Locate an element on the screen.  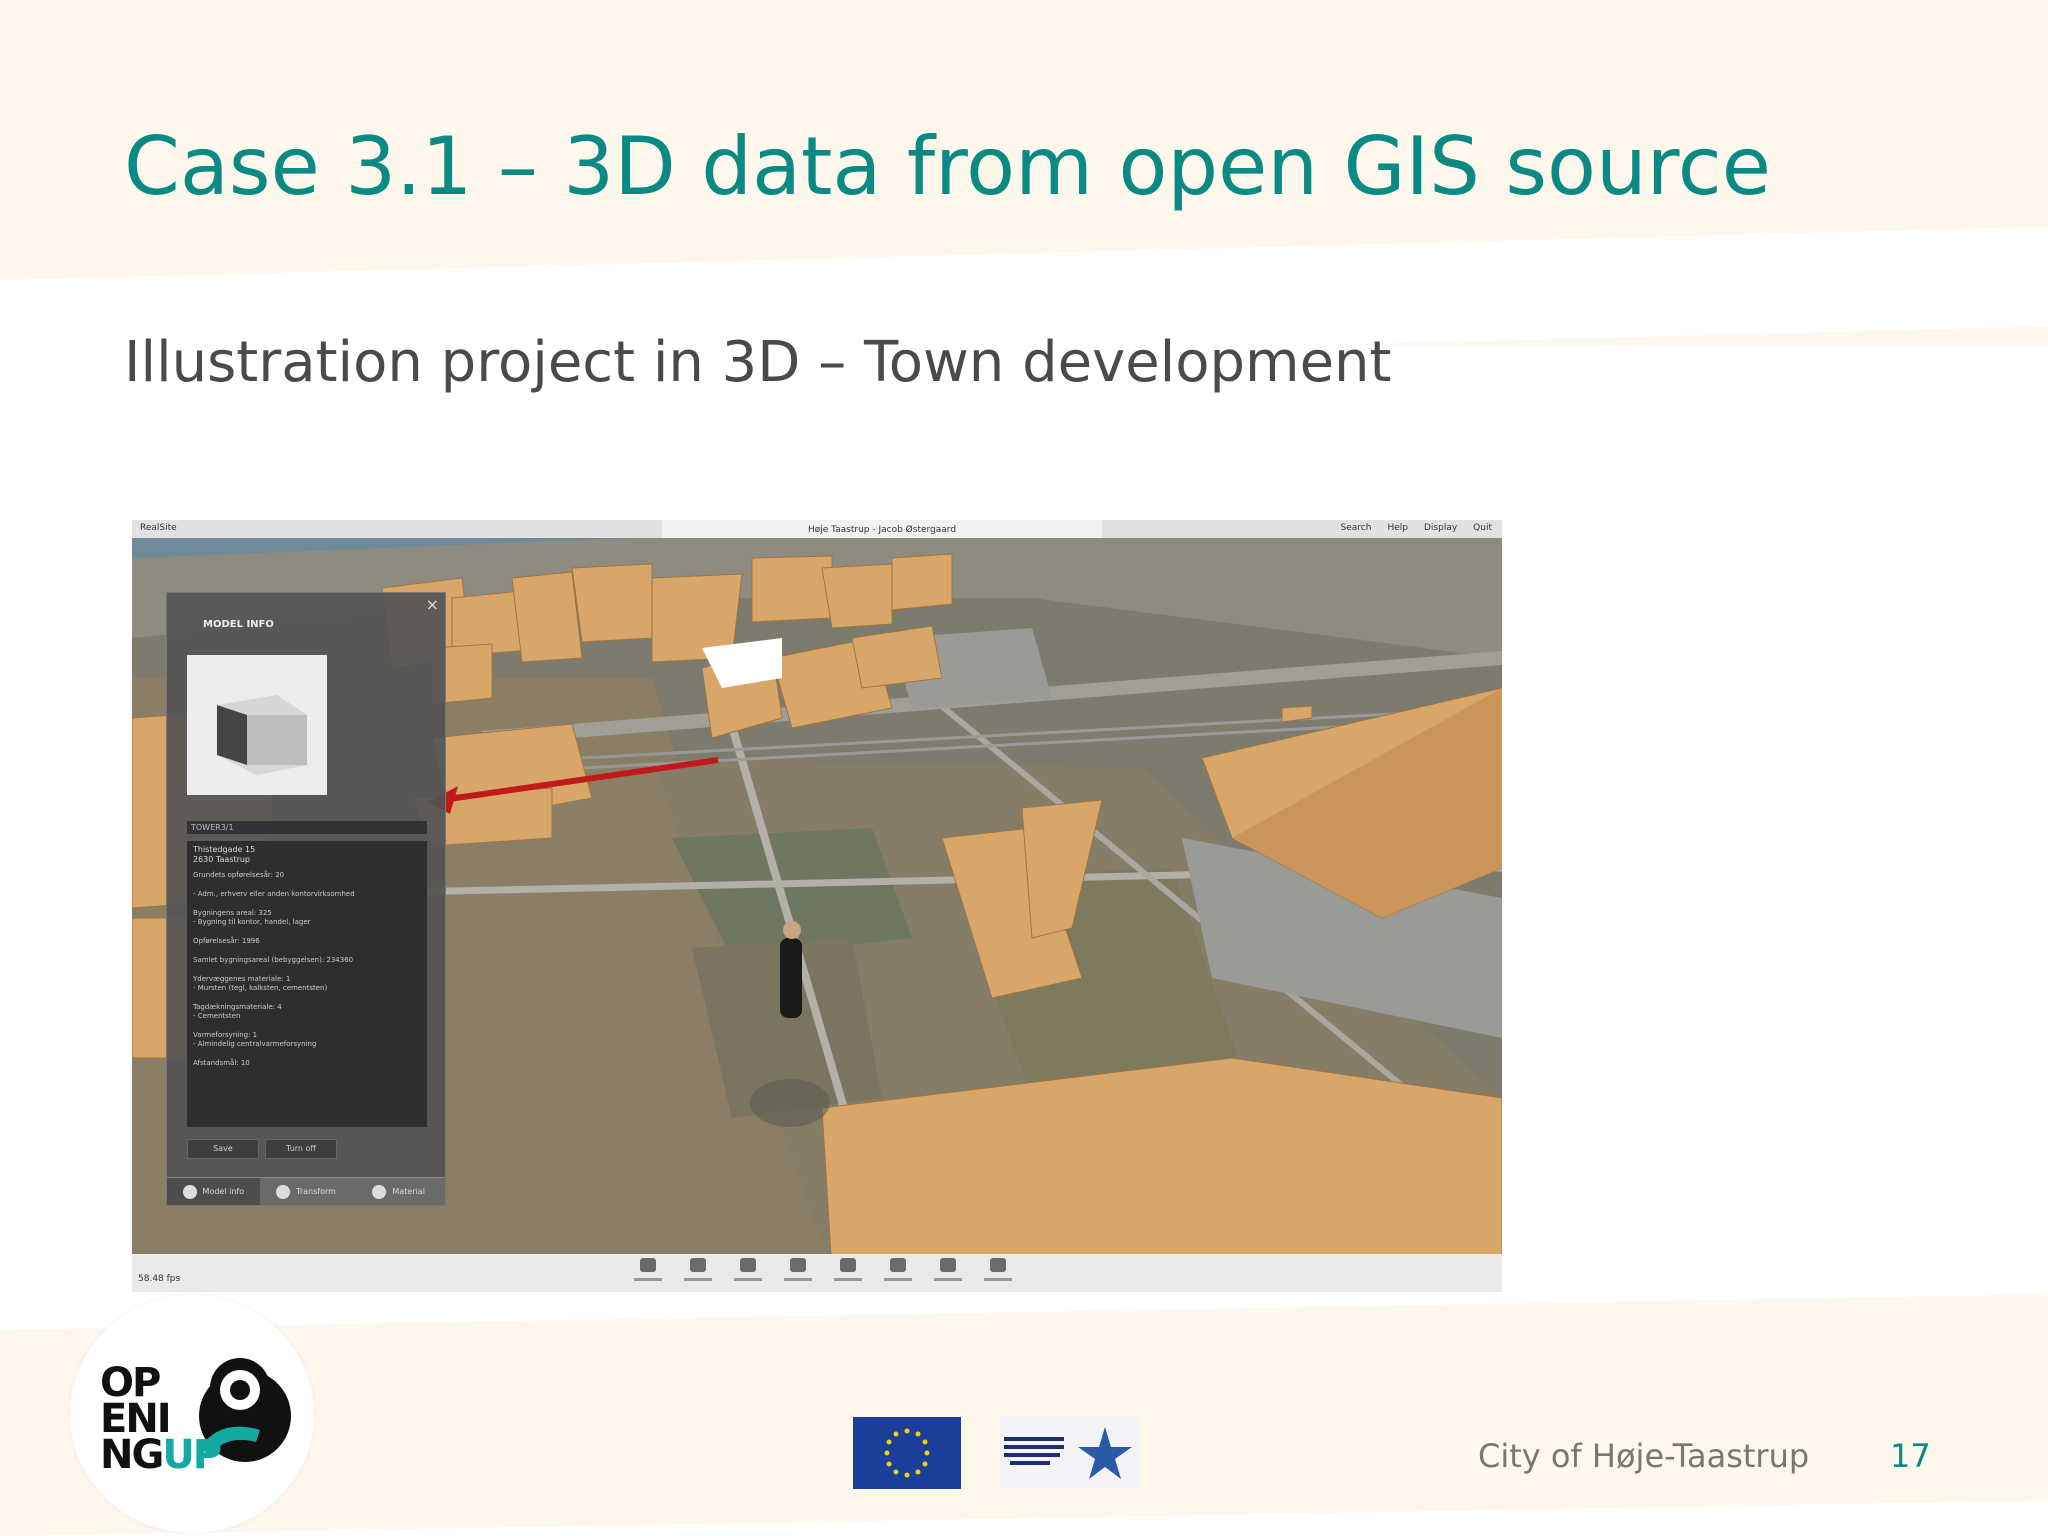
slide-title: Case 3.1 – 3D data from open GIS source is located at coordinates (947, 166).